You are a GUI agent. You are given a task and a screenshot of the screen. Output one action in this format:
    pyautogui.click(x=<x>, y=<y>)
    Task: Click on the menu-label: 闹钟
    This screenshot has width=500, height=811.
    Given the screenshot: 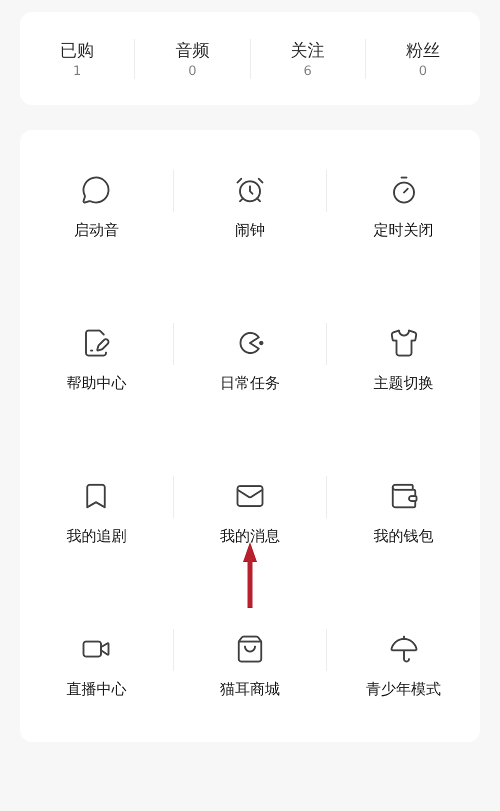 What is the action you would take?
    pyautogui.click(x=250, y=230)
    